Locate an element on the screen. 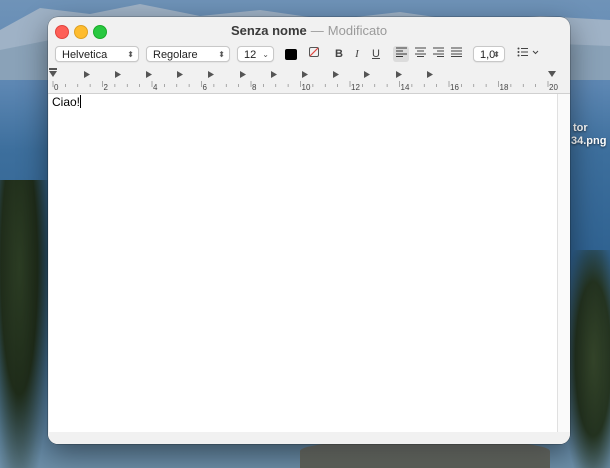 The image size is (610, 468). window-bottom-edge is located at coordinates (309, 438).